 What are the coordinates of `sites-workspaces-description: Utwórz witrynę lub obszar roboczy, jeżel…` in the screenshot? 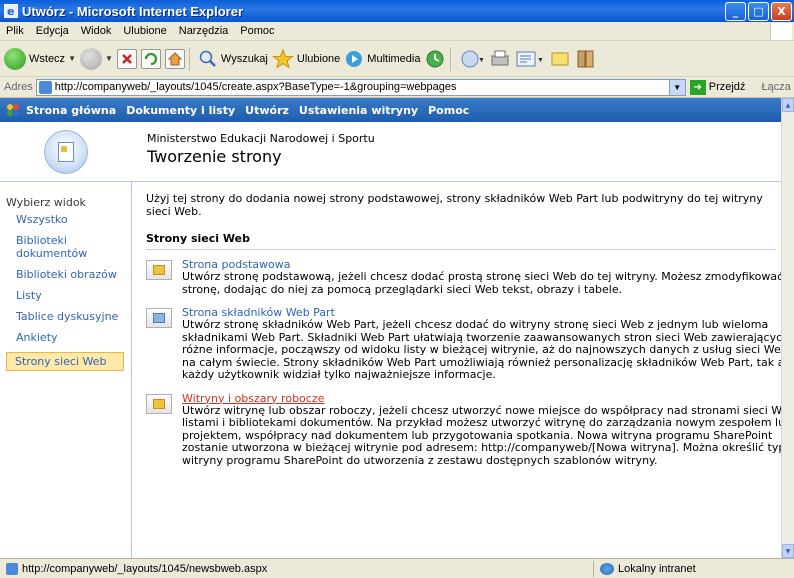 It's located at (481, 435).